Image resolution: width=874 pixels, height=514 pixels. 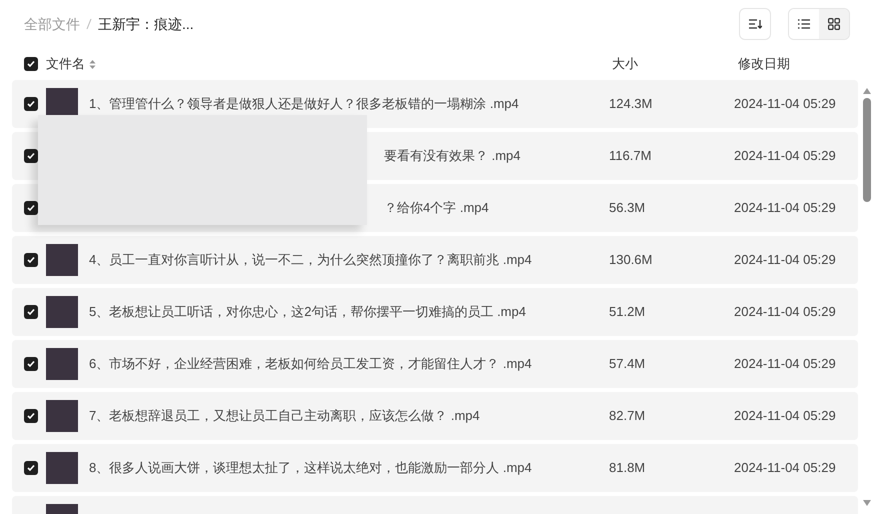 What do you see at coordinates (284, 416) in the screenshot?
I see `file-name: 7、老板想辞退员工，又想让员工自己主动离职，应该怎么做？ .mp4` at bounding box center [284, 416].